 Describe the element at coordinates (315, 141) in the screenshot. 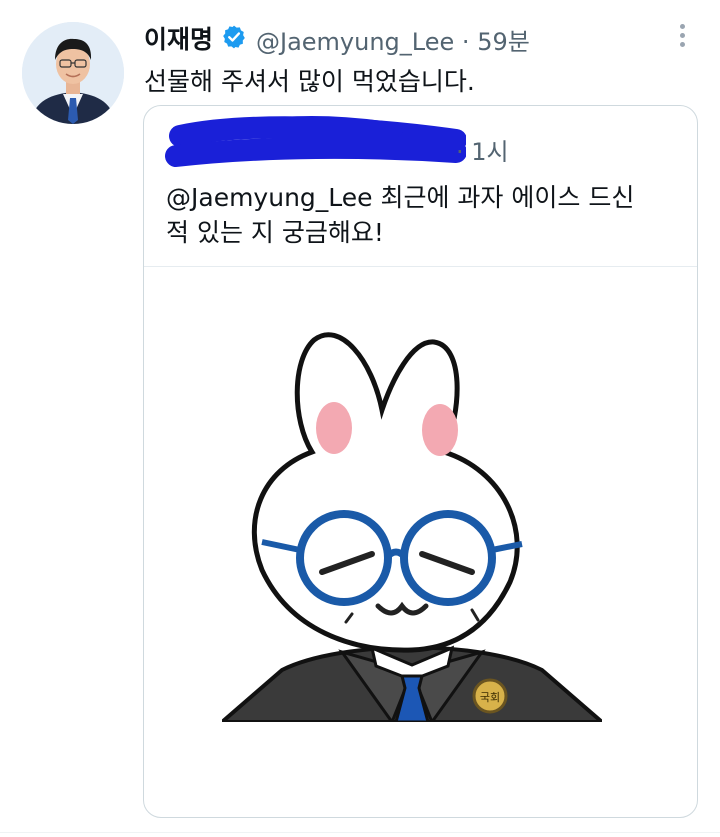

I see `redaction-scribble` at that location.